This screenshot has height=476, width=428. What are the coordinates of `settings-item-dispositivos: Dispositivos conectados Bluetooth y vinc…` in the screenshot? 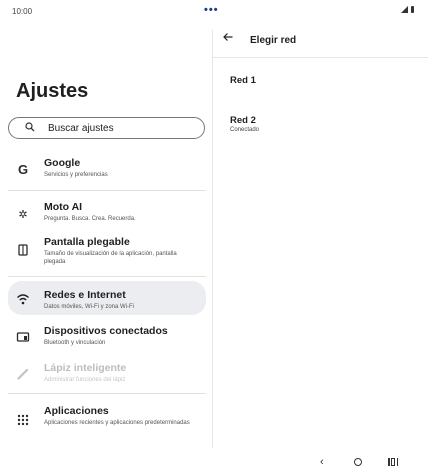 It's located at (107, 335).